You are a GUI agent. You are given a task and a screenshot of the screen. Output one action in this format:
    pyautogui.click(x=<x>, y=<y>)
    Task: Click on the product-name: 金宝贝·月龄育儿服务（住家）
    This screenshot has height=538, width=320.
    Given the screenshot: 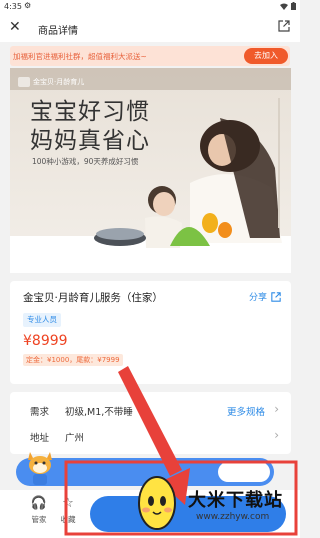 What is the action you would take?
    pyautogui.click(x=93, y=298)
    